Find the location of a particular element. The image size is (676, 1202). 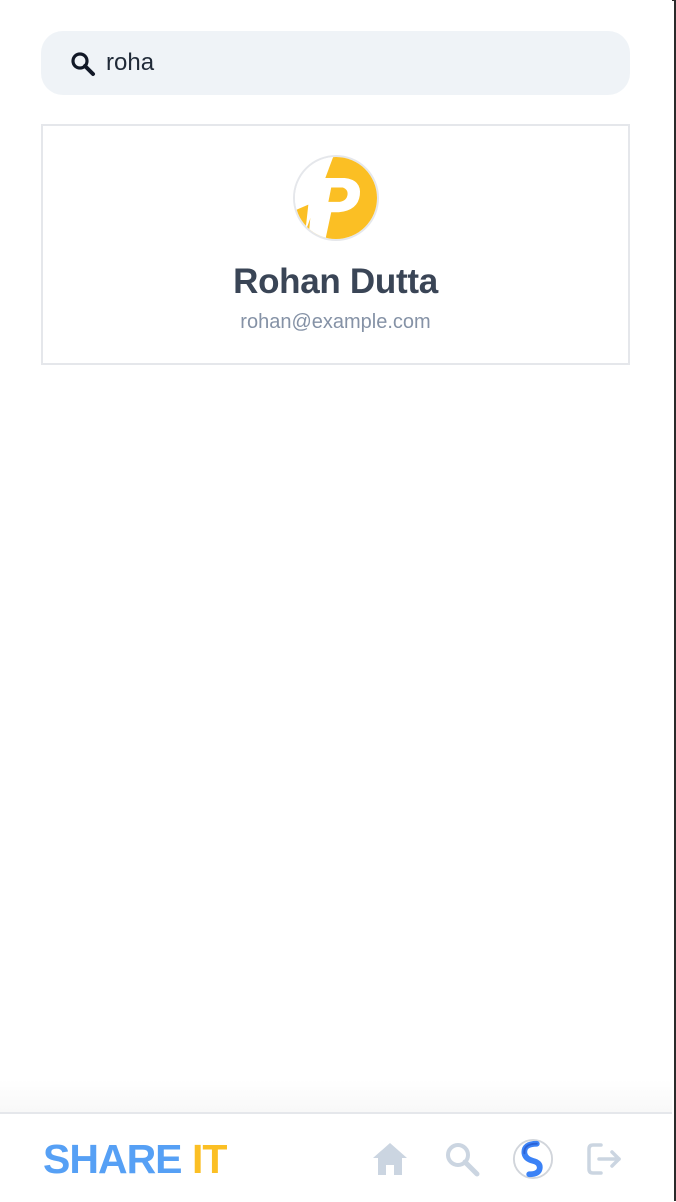

profile-button is located at coordinates (533, 1159).